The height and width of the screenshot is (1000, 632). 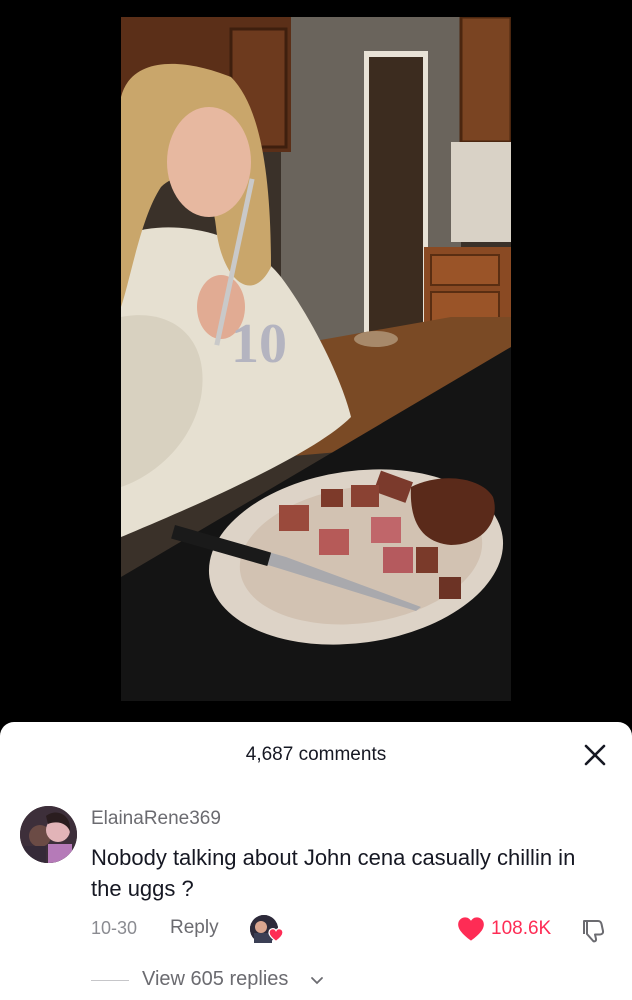 What do you see at coordinates (317, 982) in the screenshot?
I see `chevron-down-icon` at bounding box center [317, 982].